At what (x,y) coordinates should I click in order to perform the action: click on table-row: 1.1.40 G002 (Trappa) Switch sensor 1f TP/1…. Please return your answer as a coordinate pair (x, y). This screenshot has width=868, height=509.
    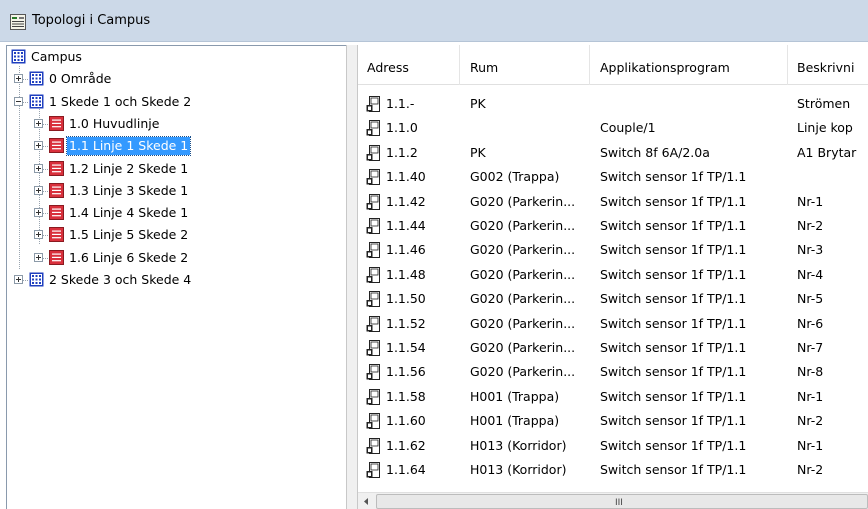
    Looking at the image, I should click on (613, 177).